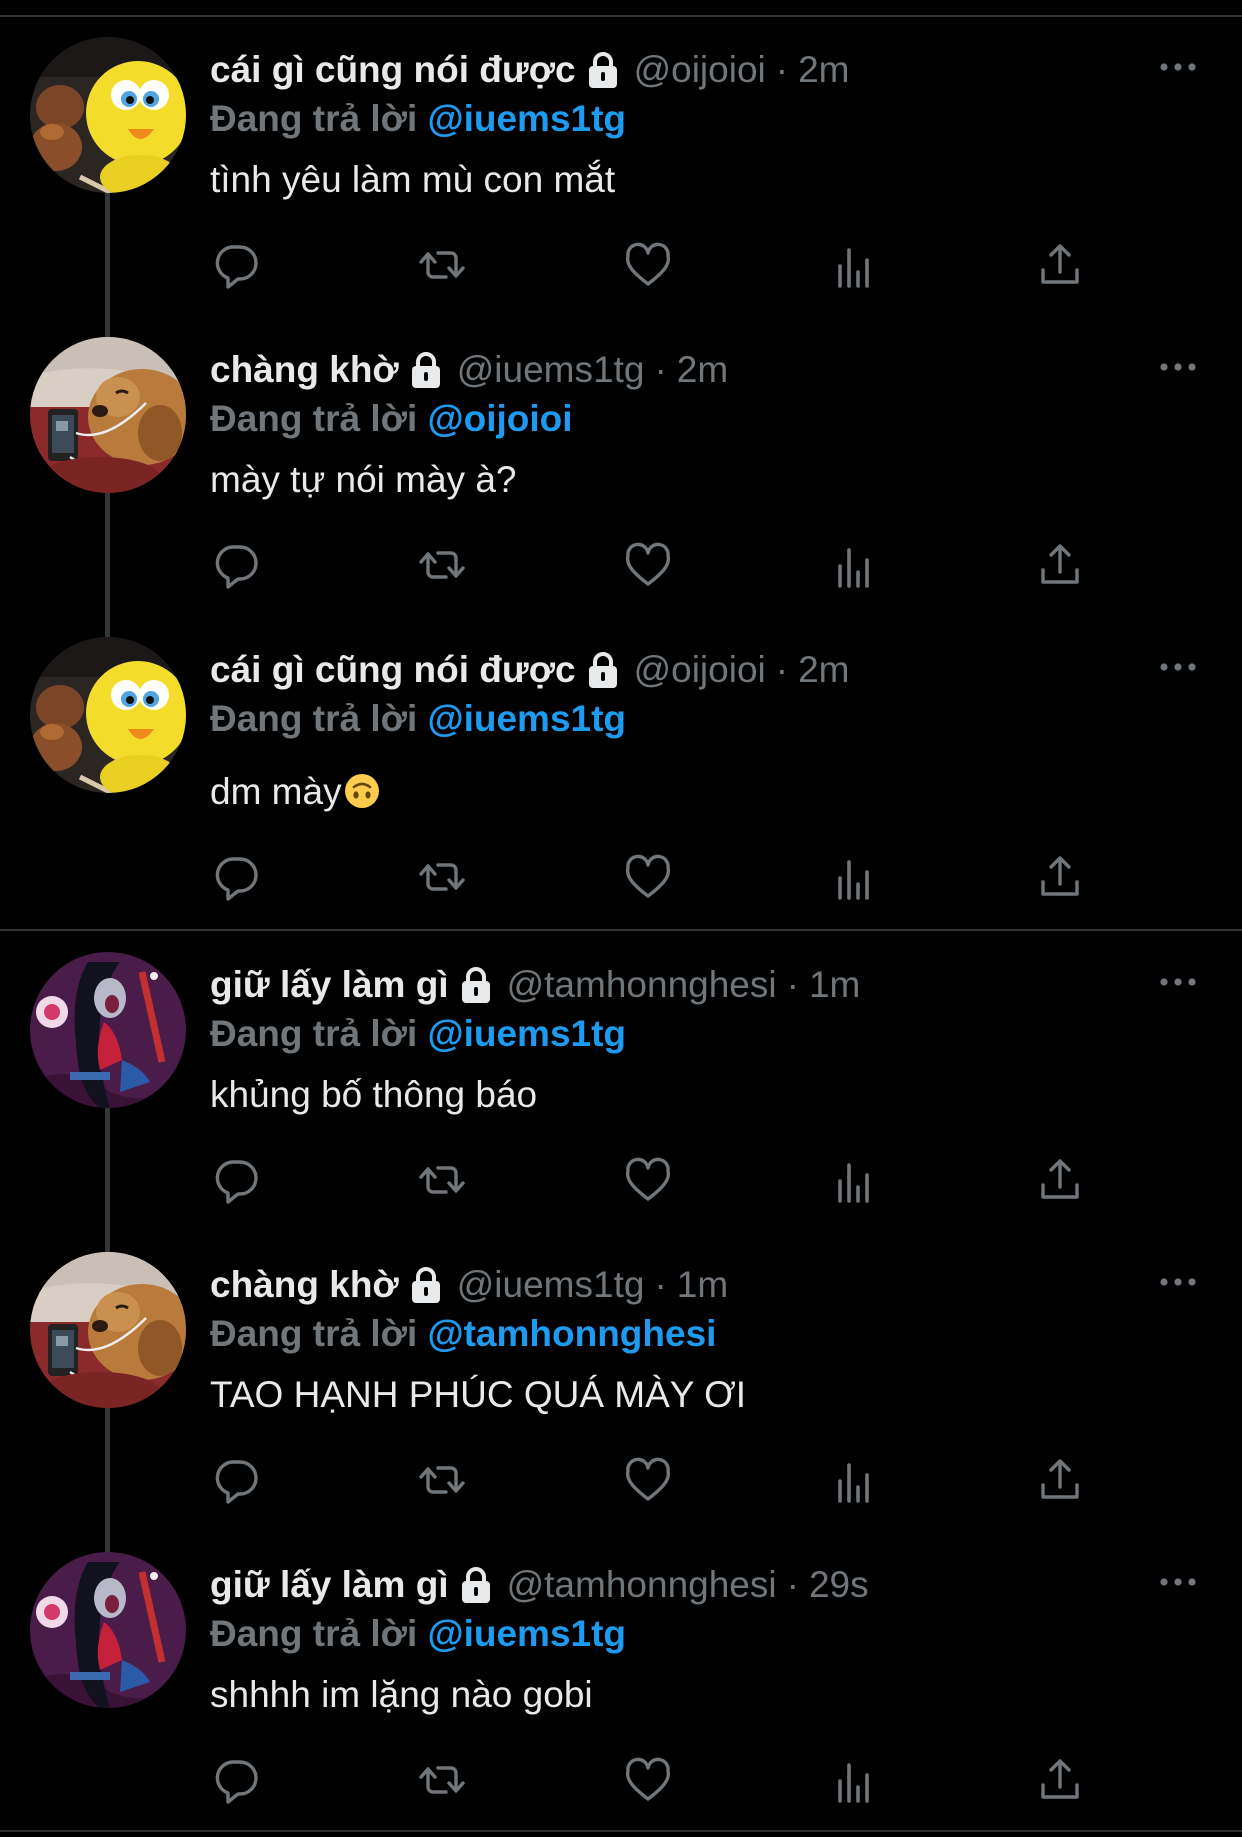 The width and height of the screenshot is (1242, 1837). Describe the element at coordinates (295, 792) in the screenshot. I see `tweet-text: dm mày` at that location.